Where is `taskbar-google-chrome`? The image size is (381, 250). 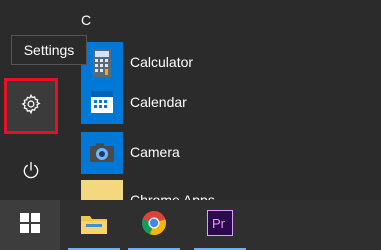 taskbar-google-chrome is located at coordinates (154, 225).